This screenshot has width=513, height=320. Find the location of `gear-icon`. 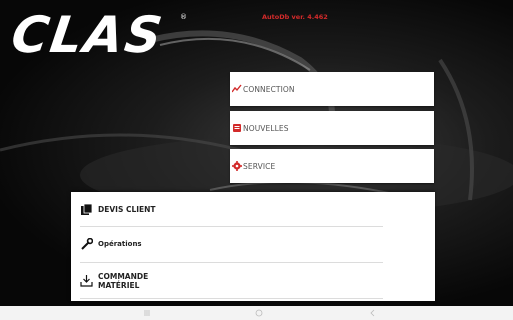

gear-icon is located at coordinates (237, 166).